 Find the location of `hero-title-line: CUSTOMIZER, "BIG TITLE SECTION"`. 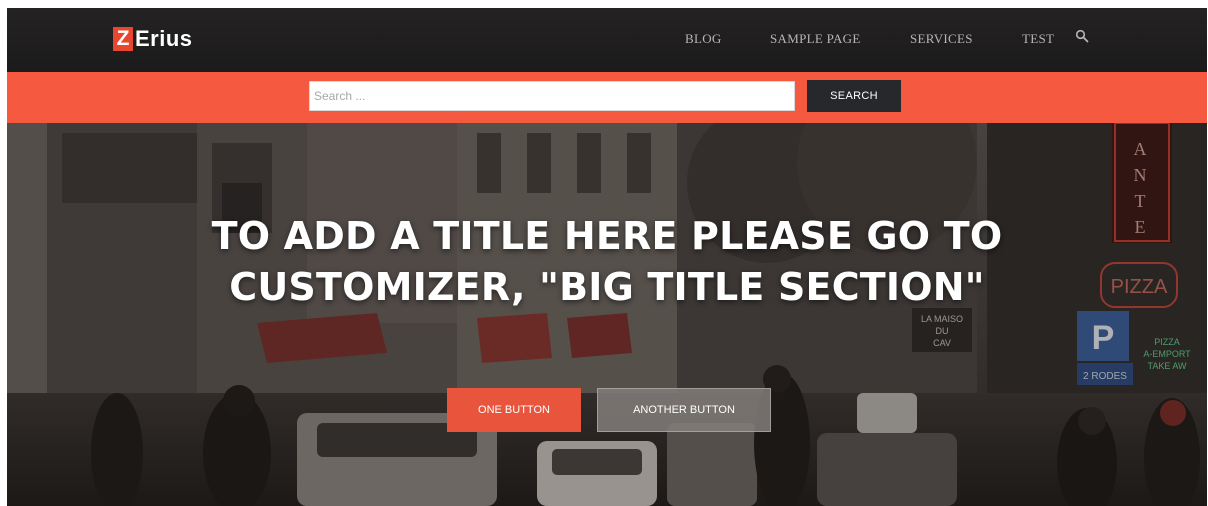

hero-title-line: CUSTOMIZER, "BIG TITLE SECTION" is located at coordinates (607, 287).